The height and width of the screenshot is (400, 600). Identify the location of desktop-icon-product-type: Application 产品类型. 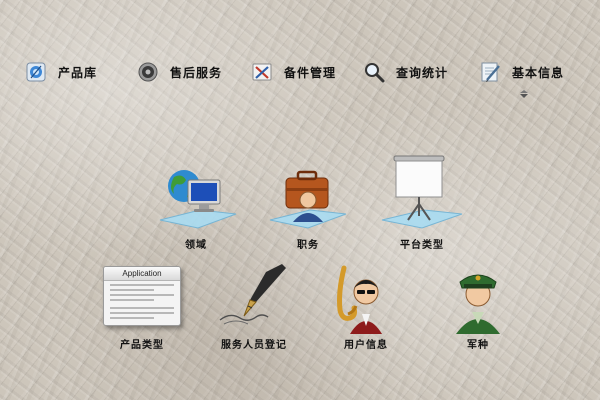
(142, 306).